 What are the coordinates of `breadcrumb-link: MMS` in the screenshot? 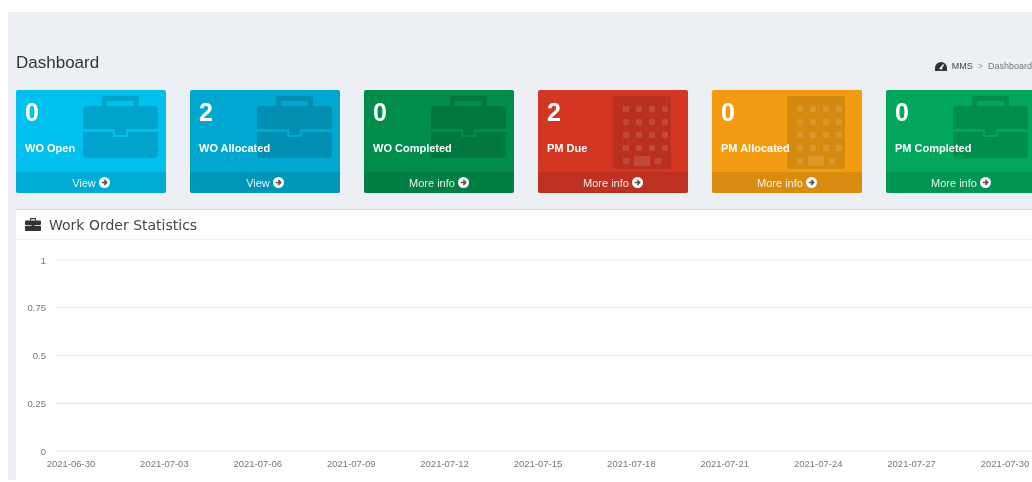 It's located at (962, 66).